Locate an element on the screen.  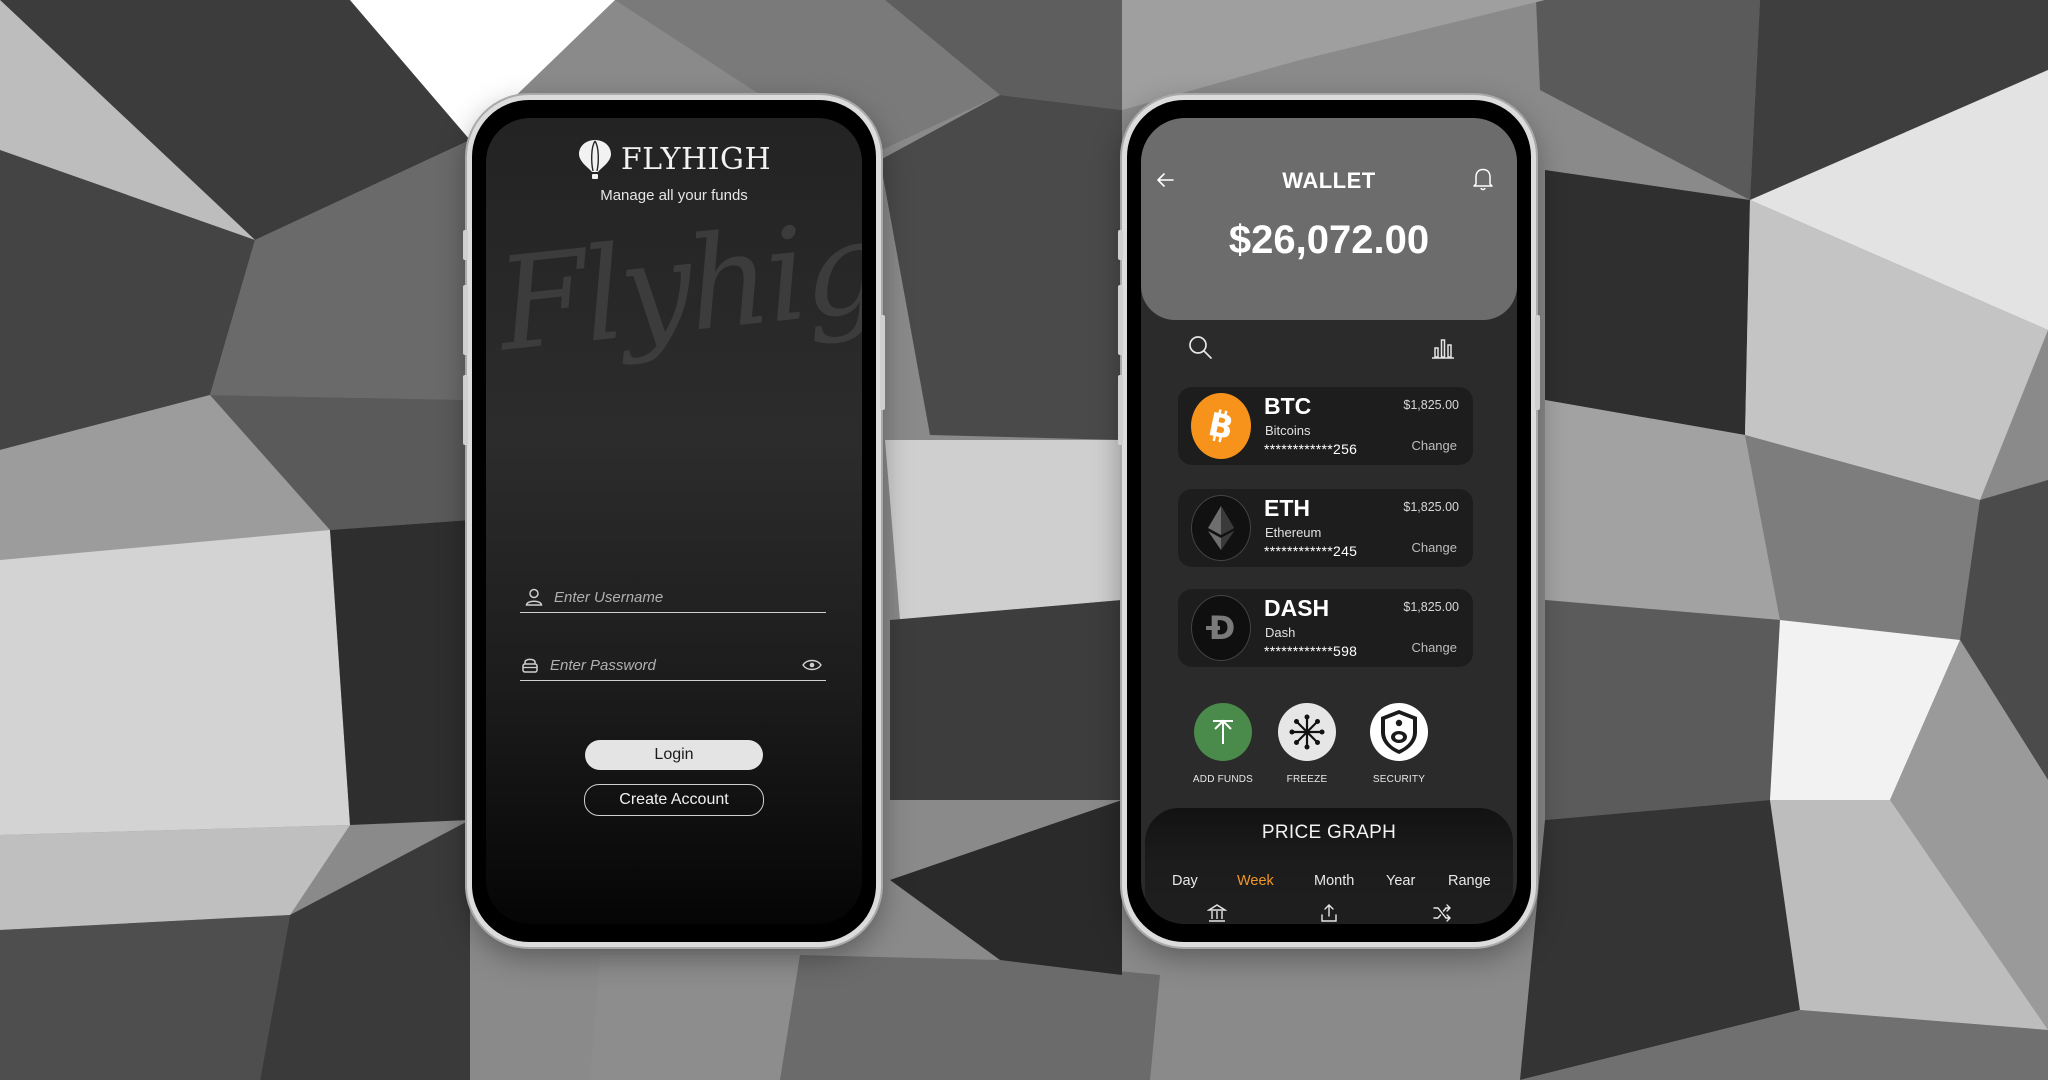
user-icon is located at coordinates (534, 597).